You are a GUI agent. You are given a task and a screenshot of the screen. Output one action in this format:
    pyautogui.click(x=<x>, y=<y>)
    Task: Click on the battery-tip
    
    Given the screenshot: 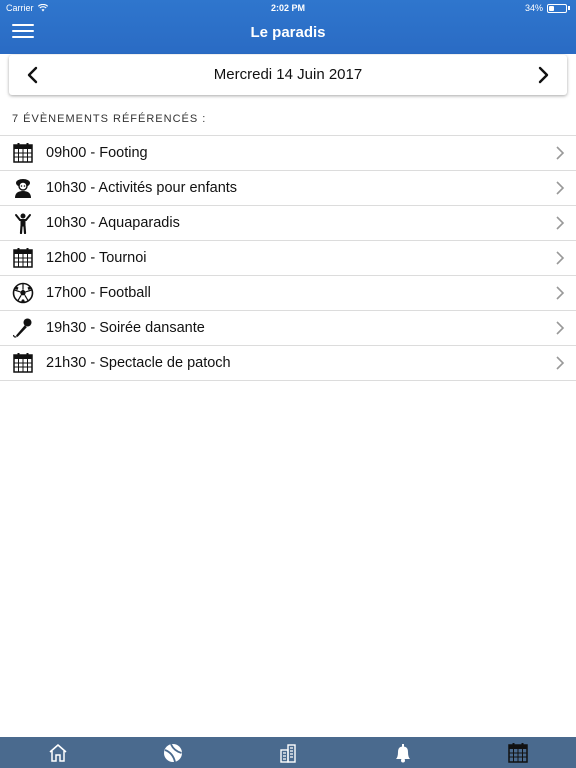 What is the action you would take?
    pyautogui.click(x=569, y=8)
    